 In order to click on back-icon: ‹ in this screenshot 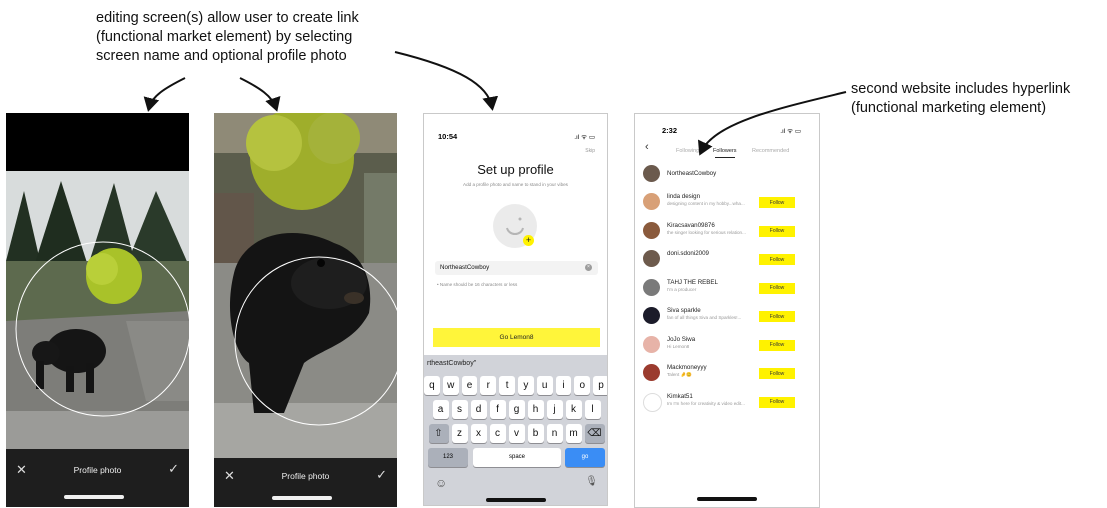, I will do `click(647, 147)`.